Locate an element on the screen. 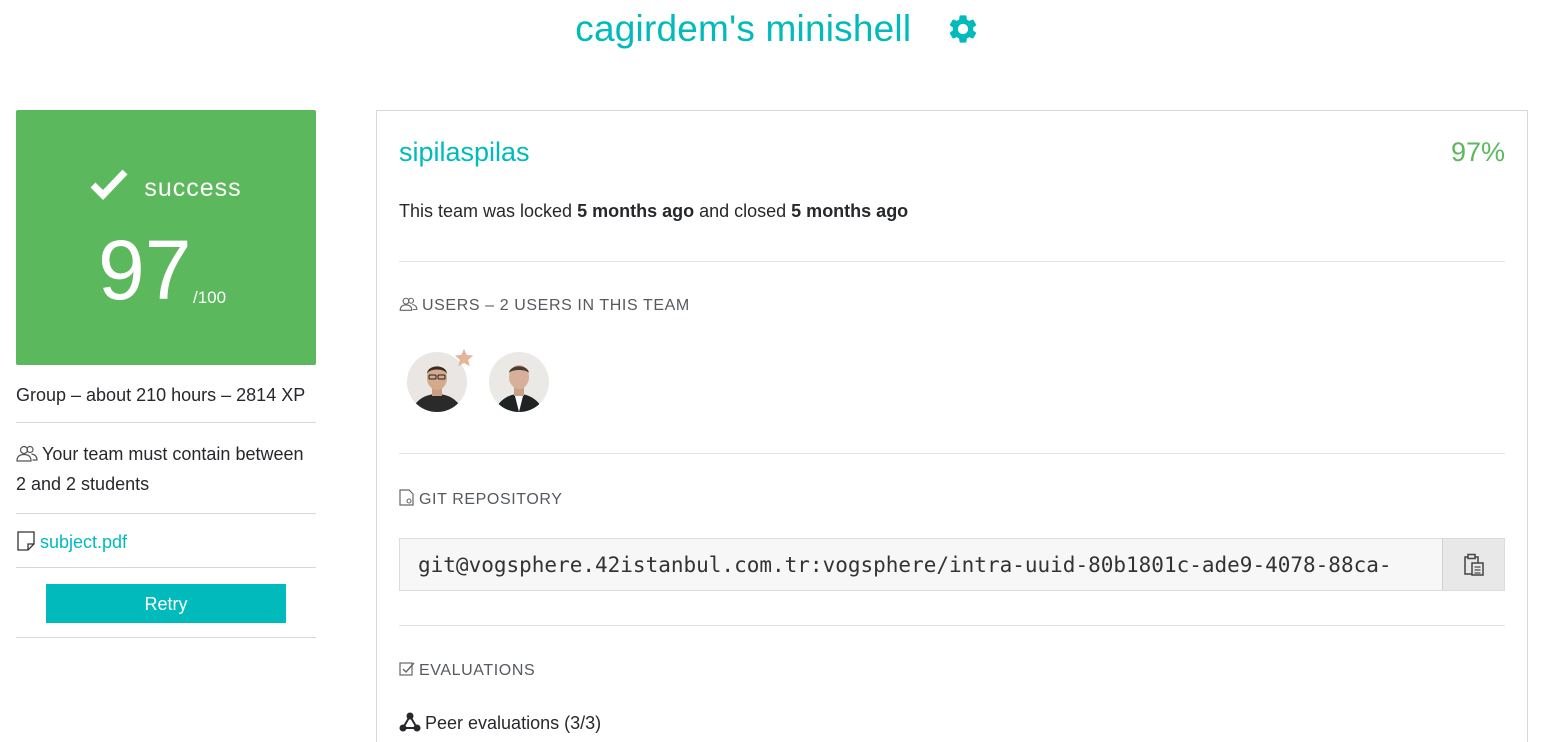  checkbox-icon is located at coordinates (407, 669).